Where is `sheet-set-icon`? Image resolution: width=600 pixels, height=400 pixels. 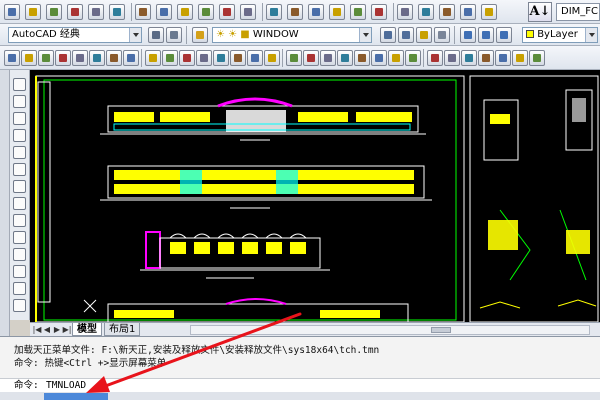
sheet-set-icon is located at coordinates (426, 12).